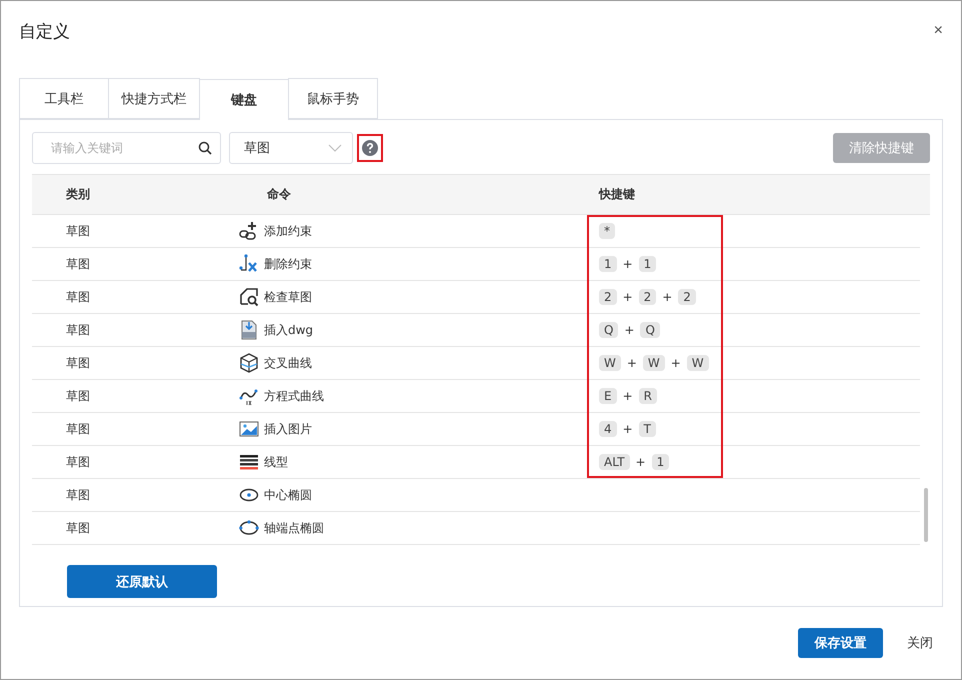 The image size is (962, 680). What do you see at coordinates (288, 429) in the screenshot?
I see `command-name: 插入图片` at bounding box center [288, 429].